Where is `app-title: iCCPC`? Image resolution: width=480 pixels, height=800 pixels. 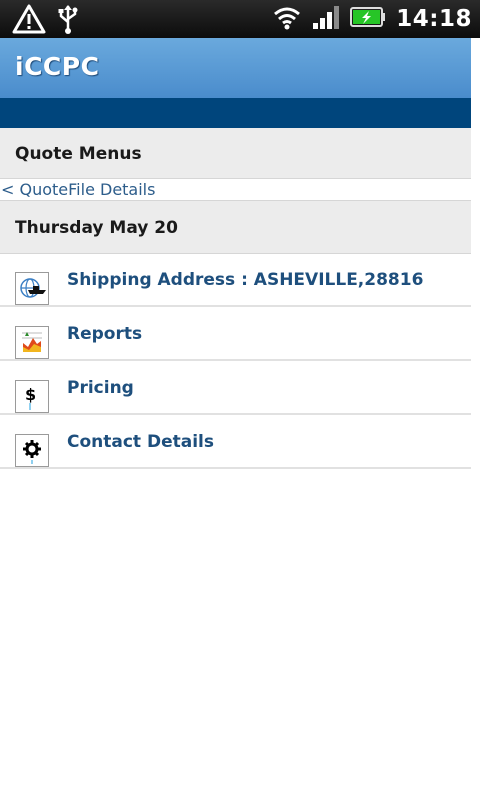 app-title: iCCPC is located at coordinates (57, 66).